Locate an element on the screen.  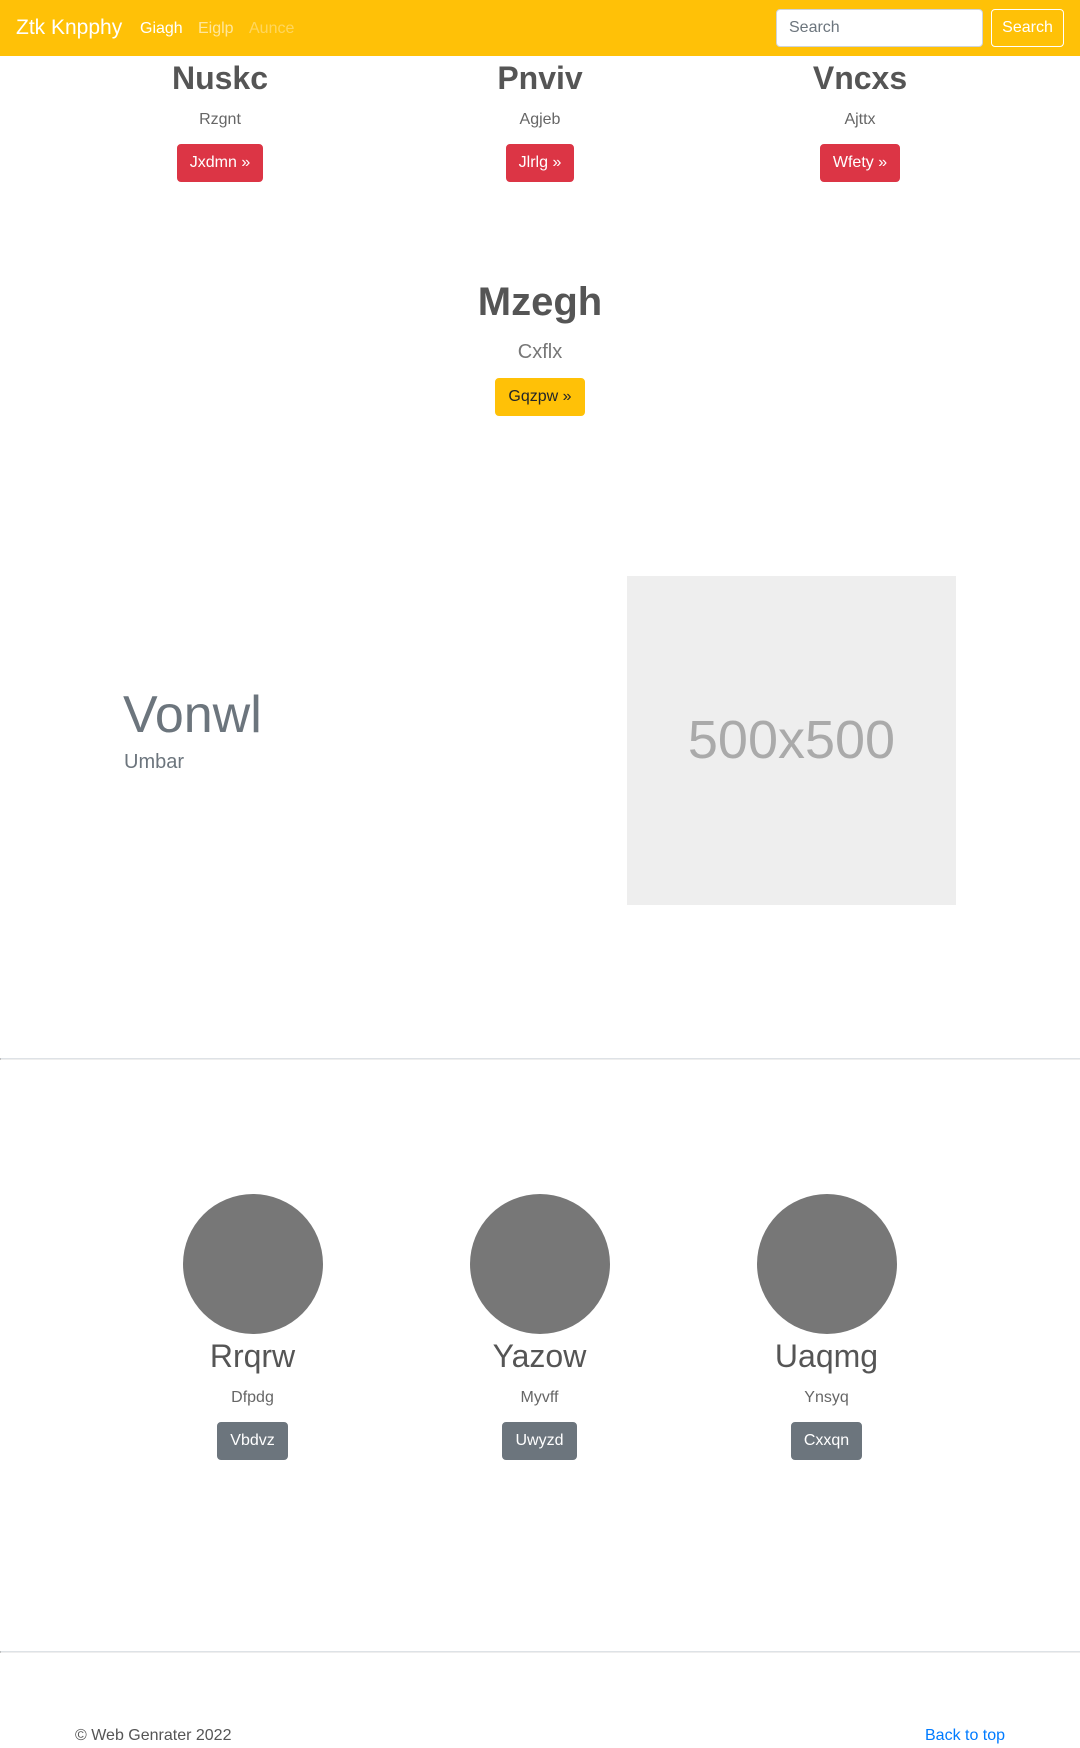
member-name: Rrqrw is located at coordinates (252, 1356).